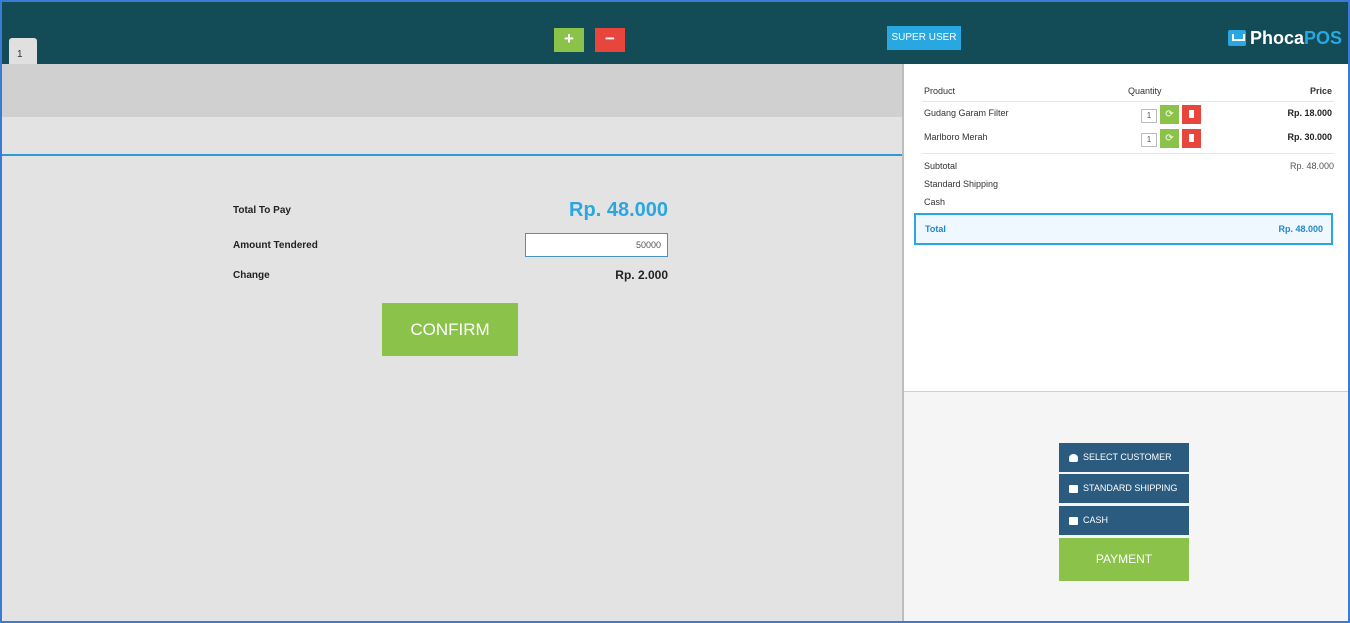 Image resolution: width=1350 pixels, height=623 pixels. What do you see at coordinates (961, 184) in the screenshot?
I see `shipping-label: Standard Shipping` at bounding box center [961, 184].